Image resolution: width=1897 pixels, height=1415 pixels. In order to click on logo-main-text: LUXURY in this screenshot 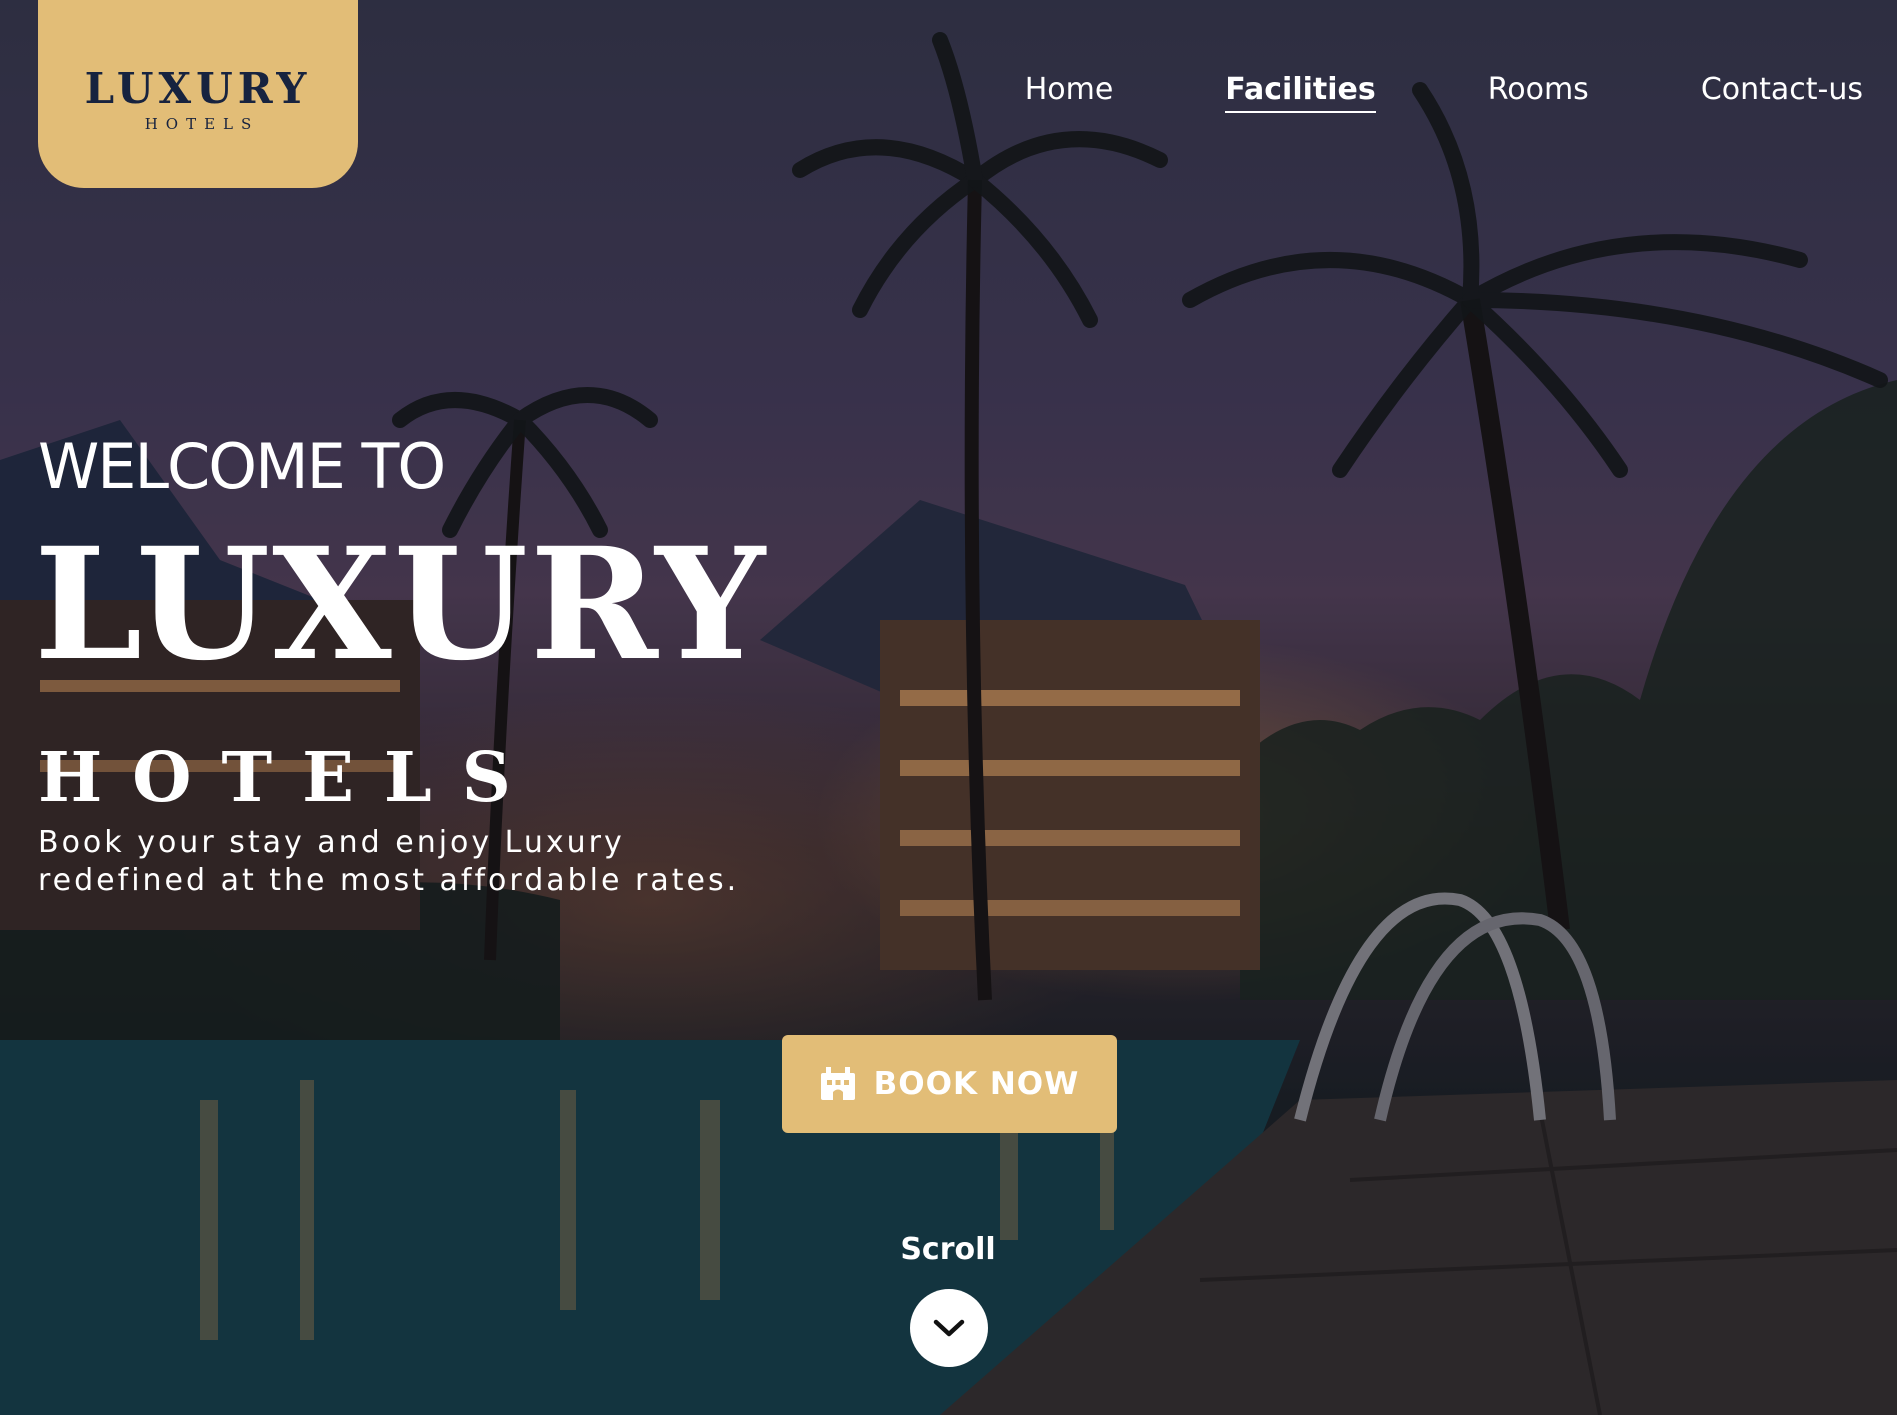, I will do `click(198, 88)`.